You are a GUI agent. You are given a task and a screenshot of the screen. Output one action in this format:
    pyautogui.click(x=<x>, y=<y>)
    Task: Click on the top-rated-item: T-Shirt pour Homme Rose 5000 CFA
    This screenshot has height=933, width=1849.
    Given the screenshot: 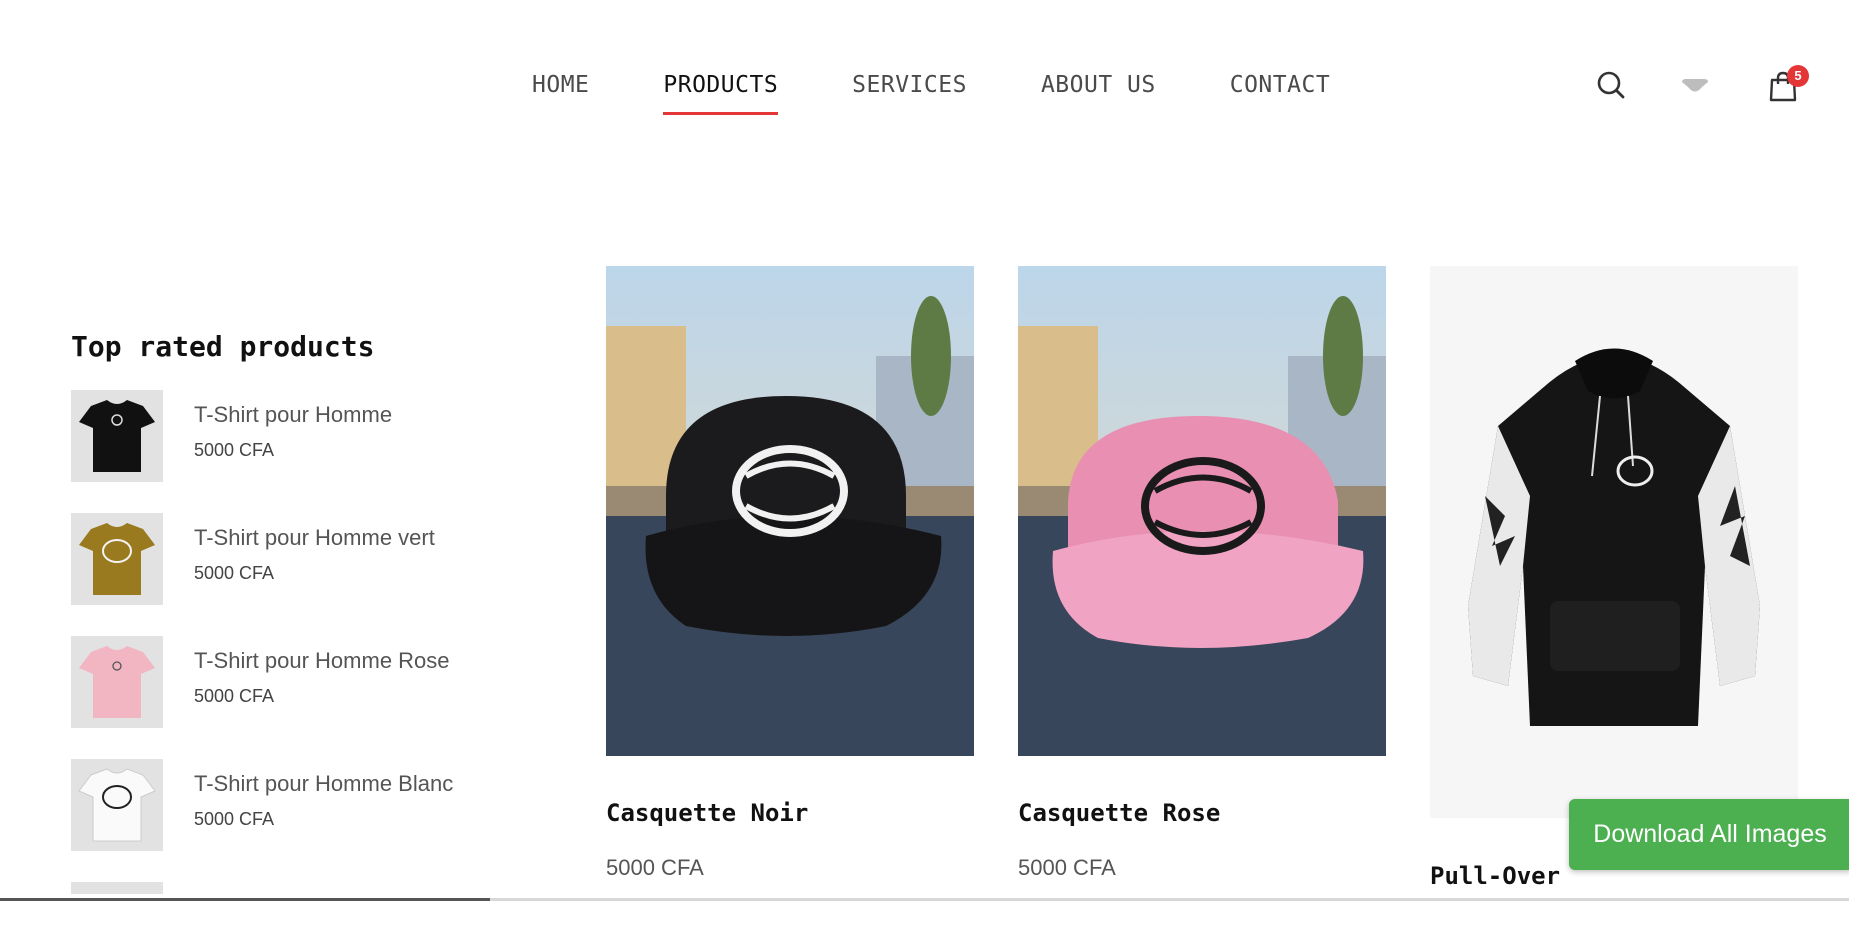 What is the action you would take?
    pyautogui.click(x=296, y=682)
    